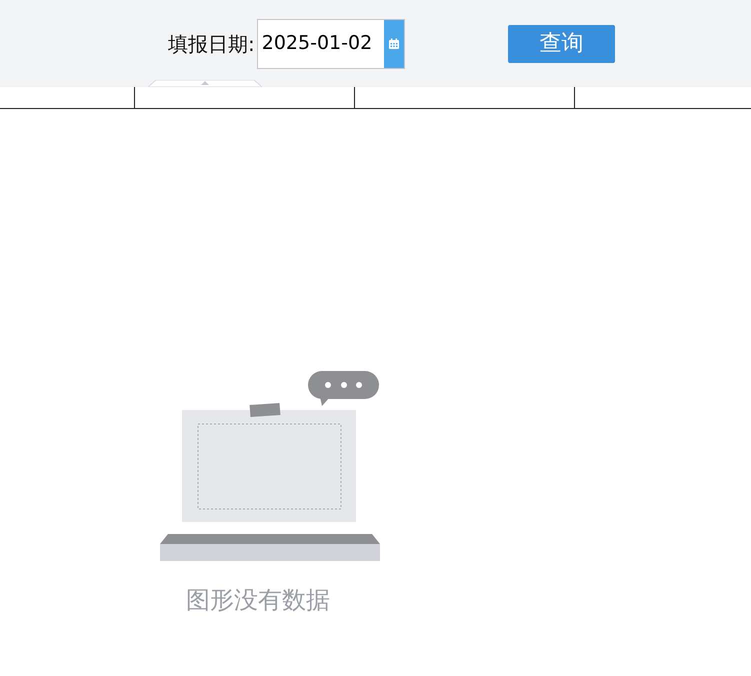 The image size is (751, 676). Describe the element at coordinates (205, 83) in the screenshot. I see `collapse-handle` at that location.